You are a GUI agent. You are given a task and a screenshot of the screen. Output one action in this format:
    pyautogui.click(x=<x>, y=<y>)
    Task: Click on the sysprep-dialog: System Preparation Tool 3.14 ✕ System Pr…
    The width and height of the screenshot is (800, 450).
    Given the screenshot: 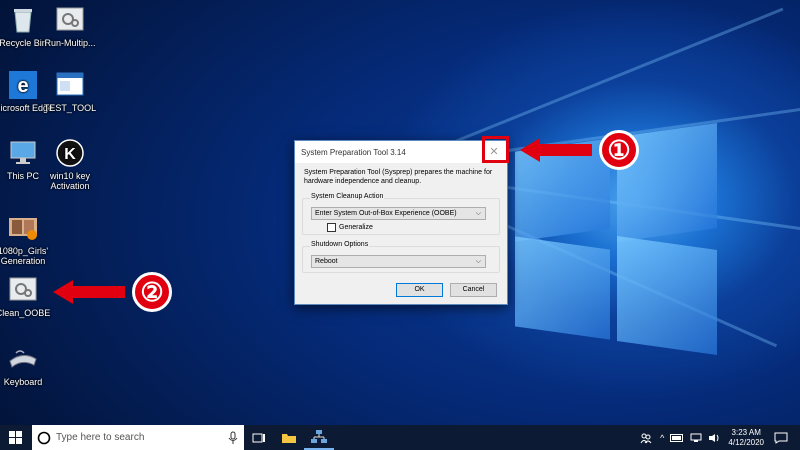 What is the action you would take?
    pyautogui.click(x=401, y=222)
    